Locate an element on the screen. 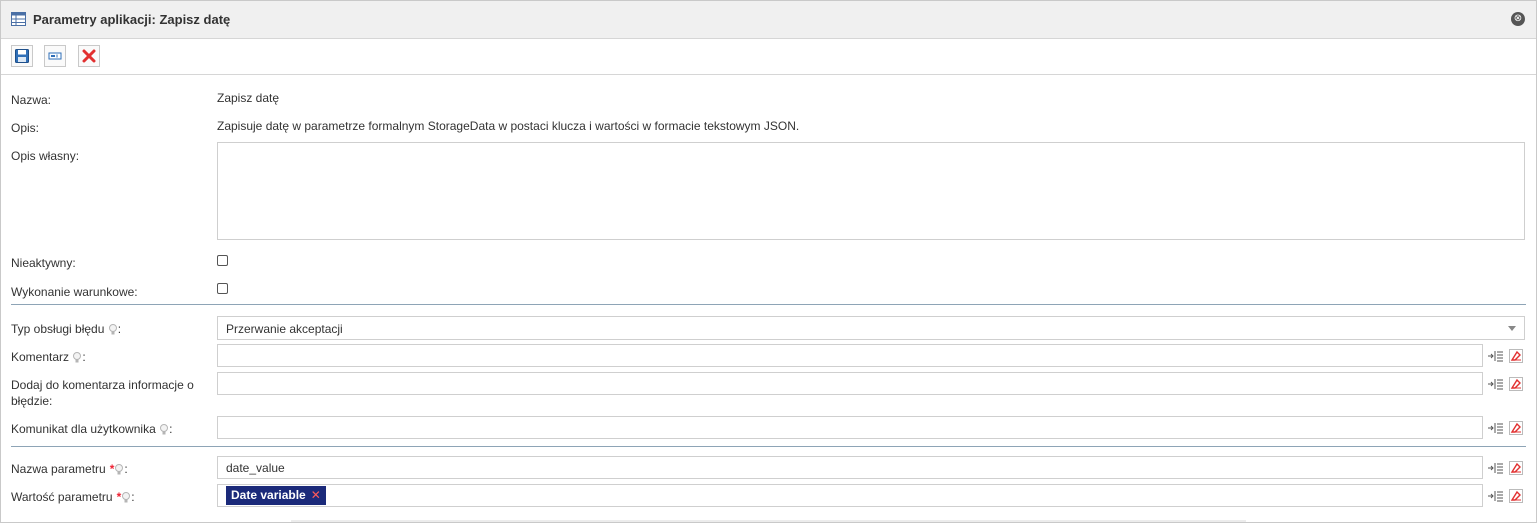  close-icon: ⊗ is located at coordinates (1518, 18).